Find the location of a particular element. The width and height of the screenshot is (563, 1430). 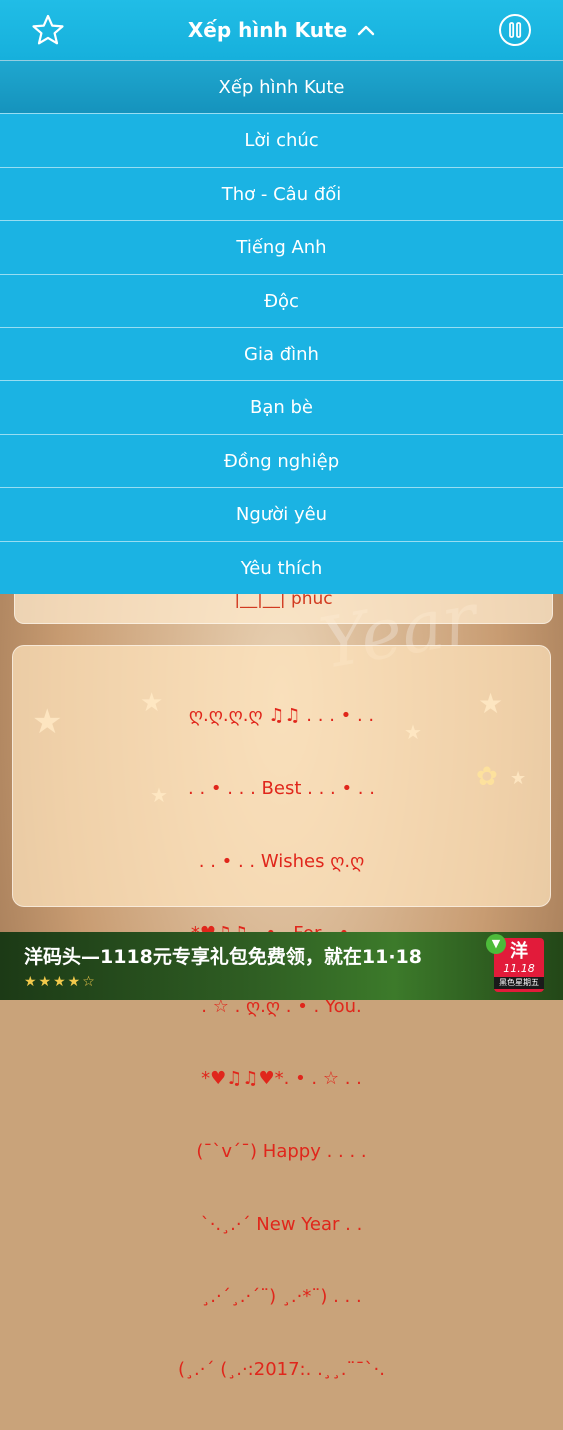

message-line: (¯`v´¯) Happy . . . . is located at coordinates (281, 1151).